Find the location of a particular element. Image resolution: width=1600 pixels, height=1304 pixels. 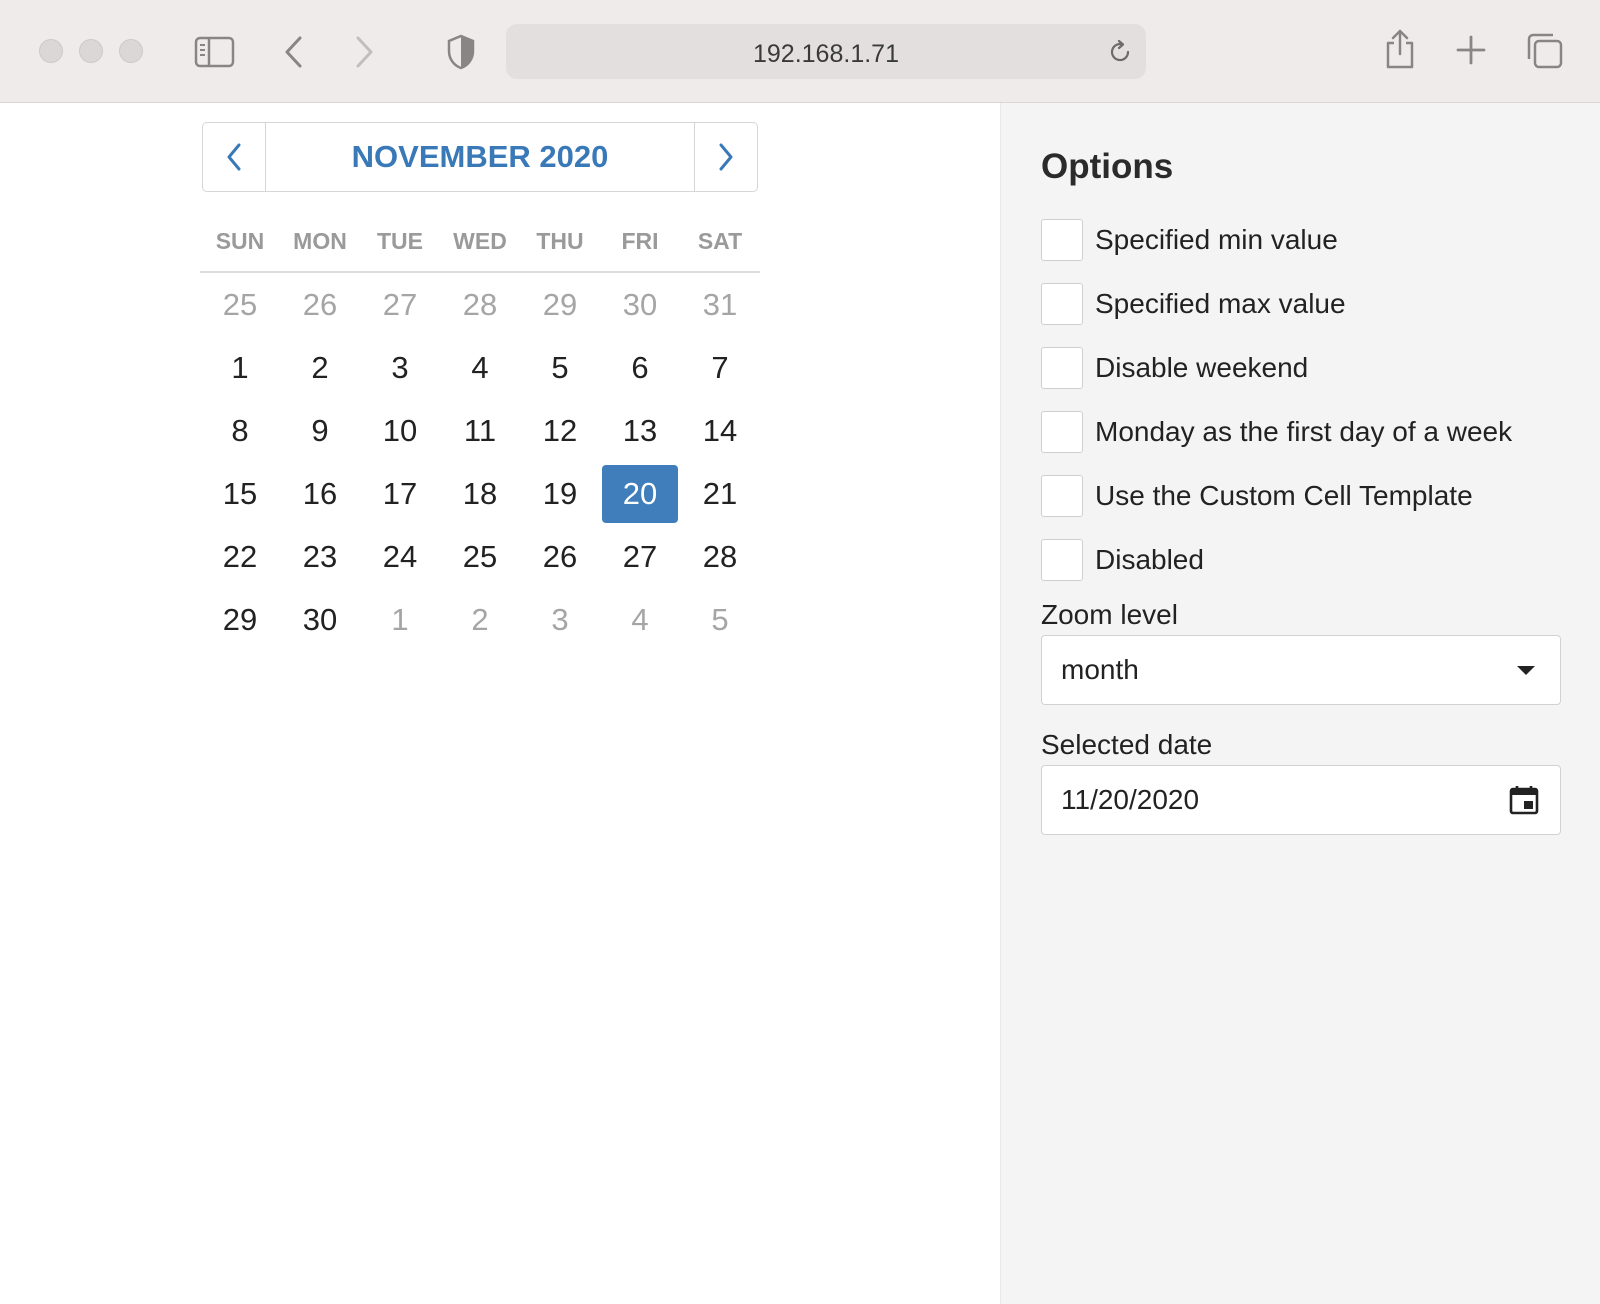

weekday-header: SAT is located at coordinates (720, 241).